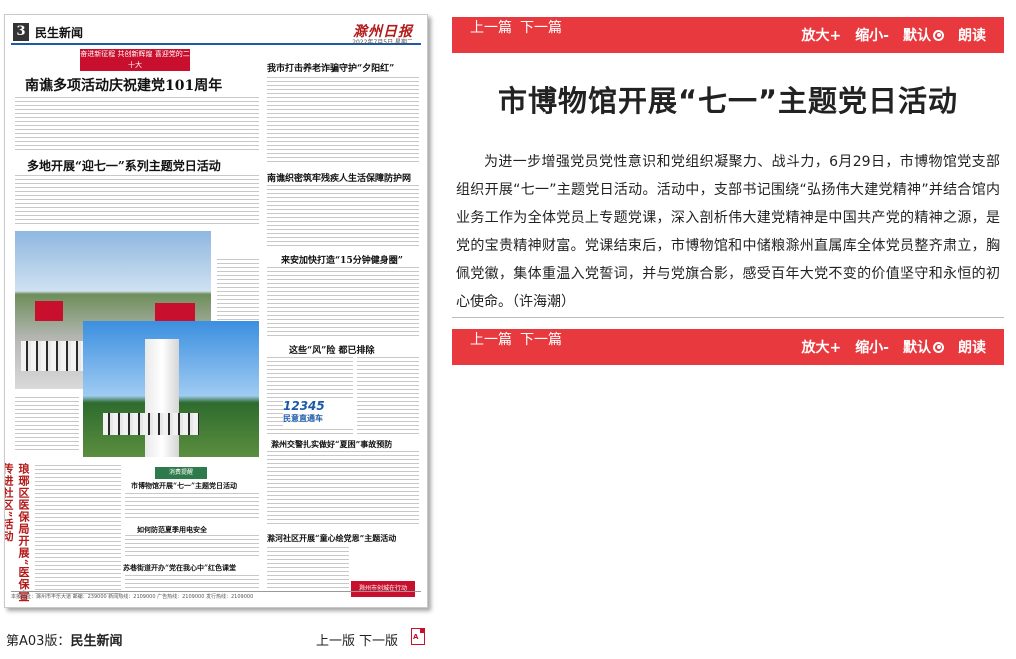  I want to click on paper-headline-2: 多地开展“迎七一”系列主题党日活动, so click(124, 165).